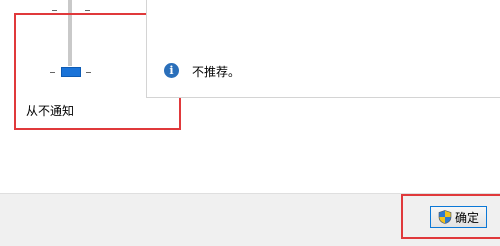 The width and height of the screenshot is (500, 246). What do you see at coordinates (171, 70) in the screenshot?
I see `info-icon: i` at bounding box center [171, 70].